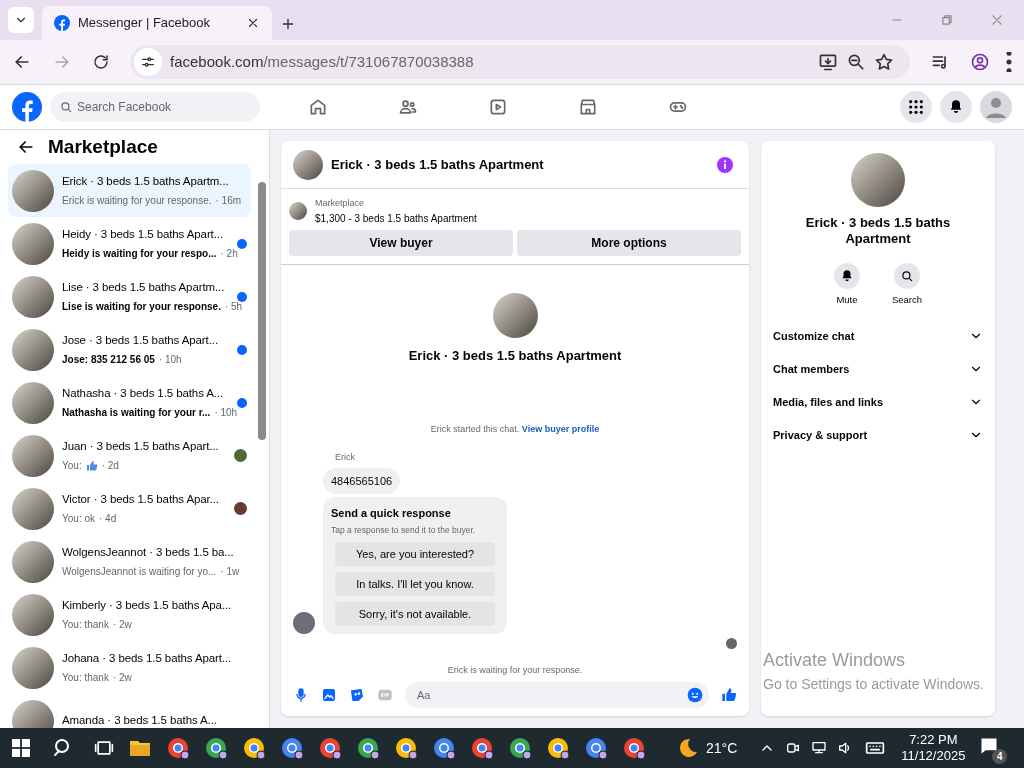 This screenshot has height=768, width=1024. What do you see at coordinates (731, 644) in the screenshot?
I see `read-receipt-avatar` at bounding box center [731, 644].